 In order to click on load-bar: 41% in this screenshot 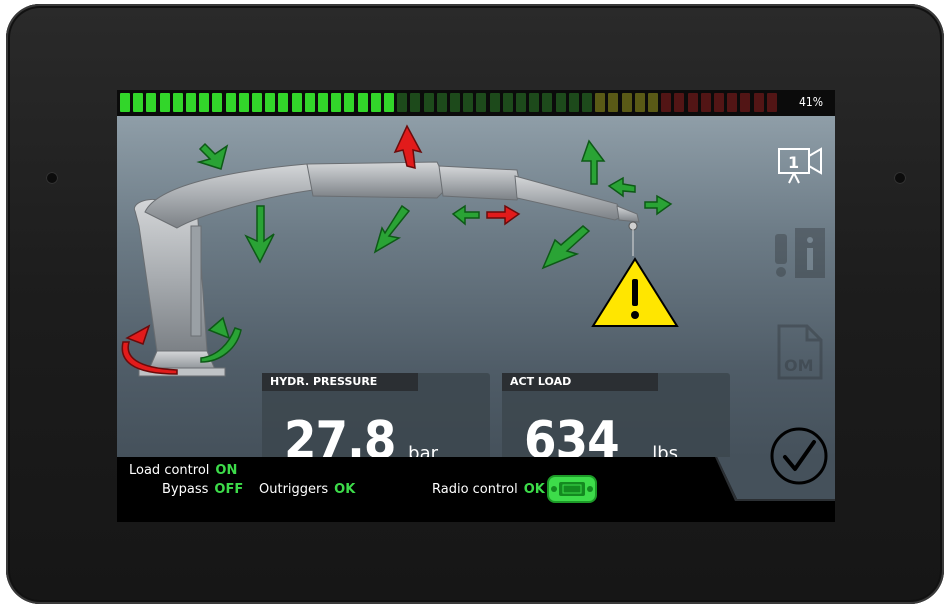, I will do `click(476, 103)`.